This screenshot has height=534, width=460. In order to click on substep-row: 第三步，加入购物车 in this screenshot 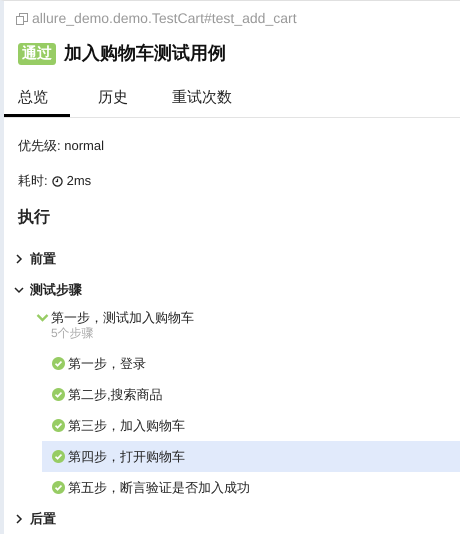, I will do `click(251, 425)`.